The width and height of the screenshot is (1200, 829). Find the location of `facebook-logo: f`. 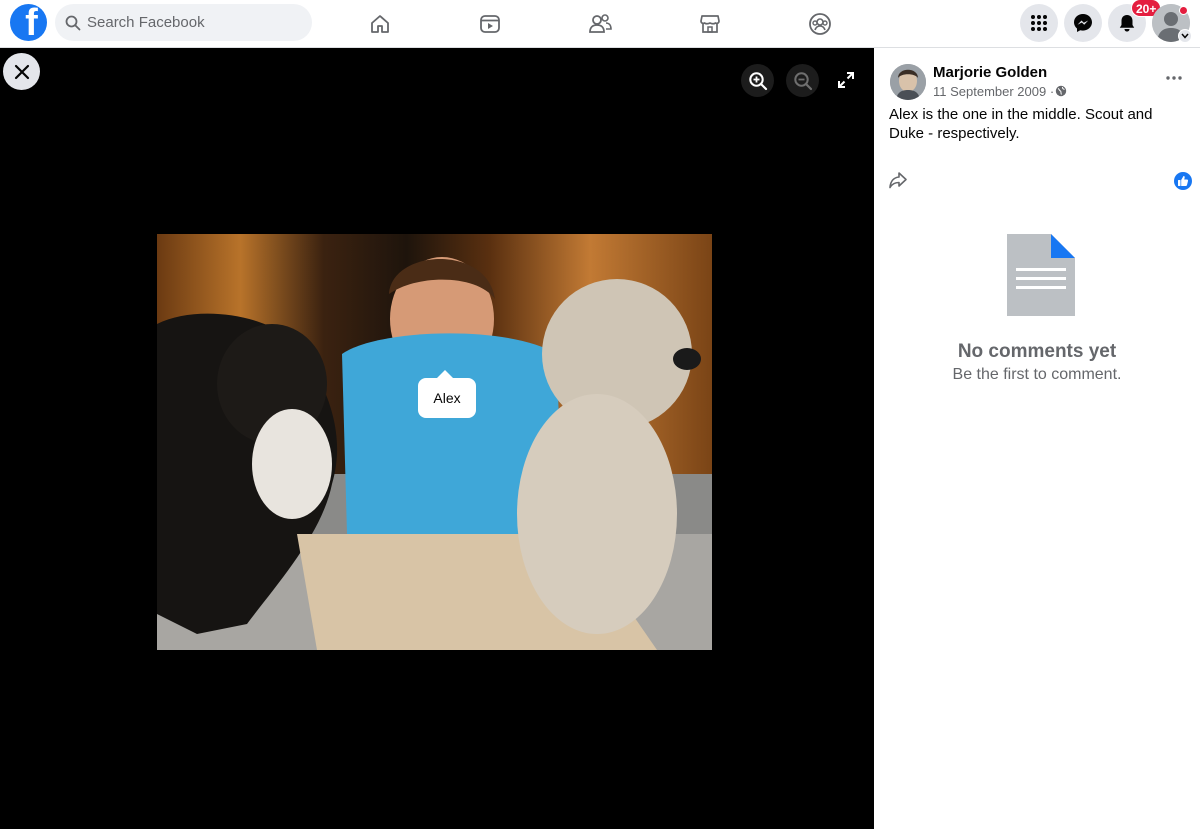

facebook-logo: f is located at coordinates (28, 22).